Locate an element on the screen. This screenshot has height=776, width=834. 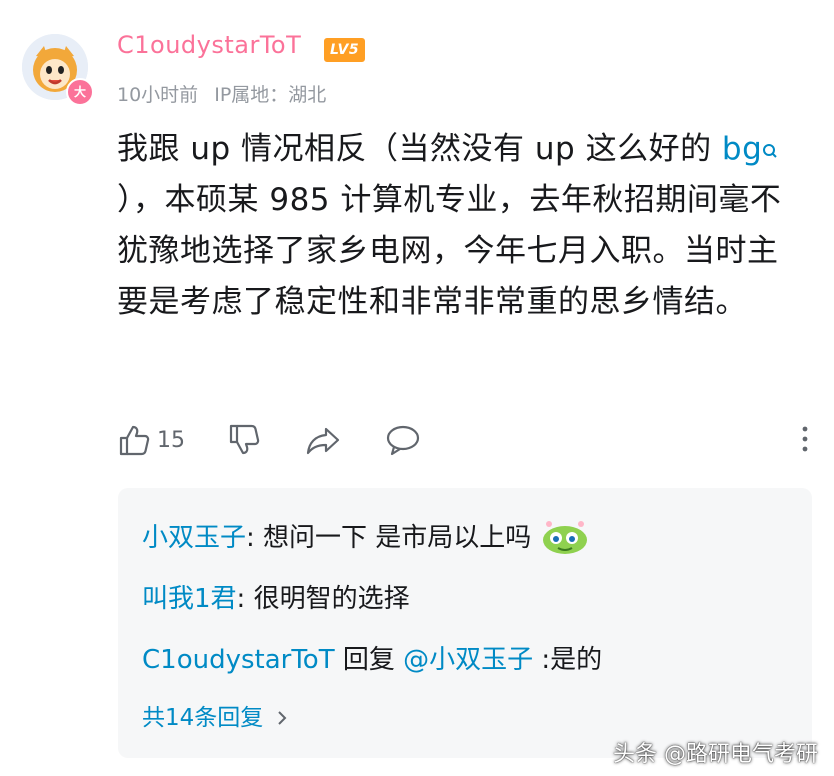
reply-mention: @小双玉子 is located at coordinates (468, 660).